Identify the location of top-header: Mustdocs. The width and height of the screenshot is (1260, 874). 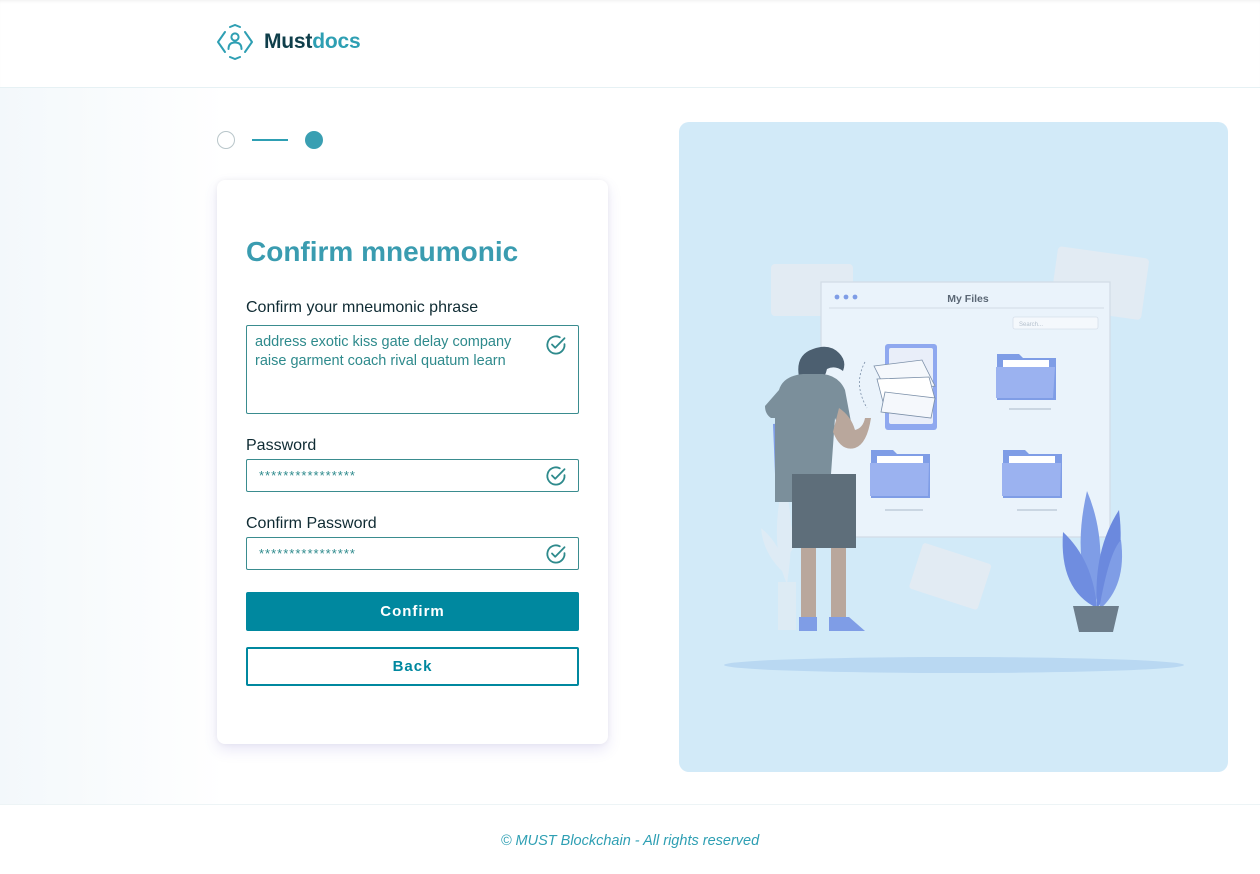
(630, 44).